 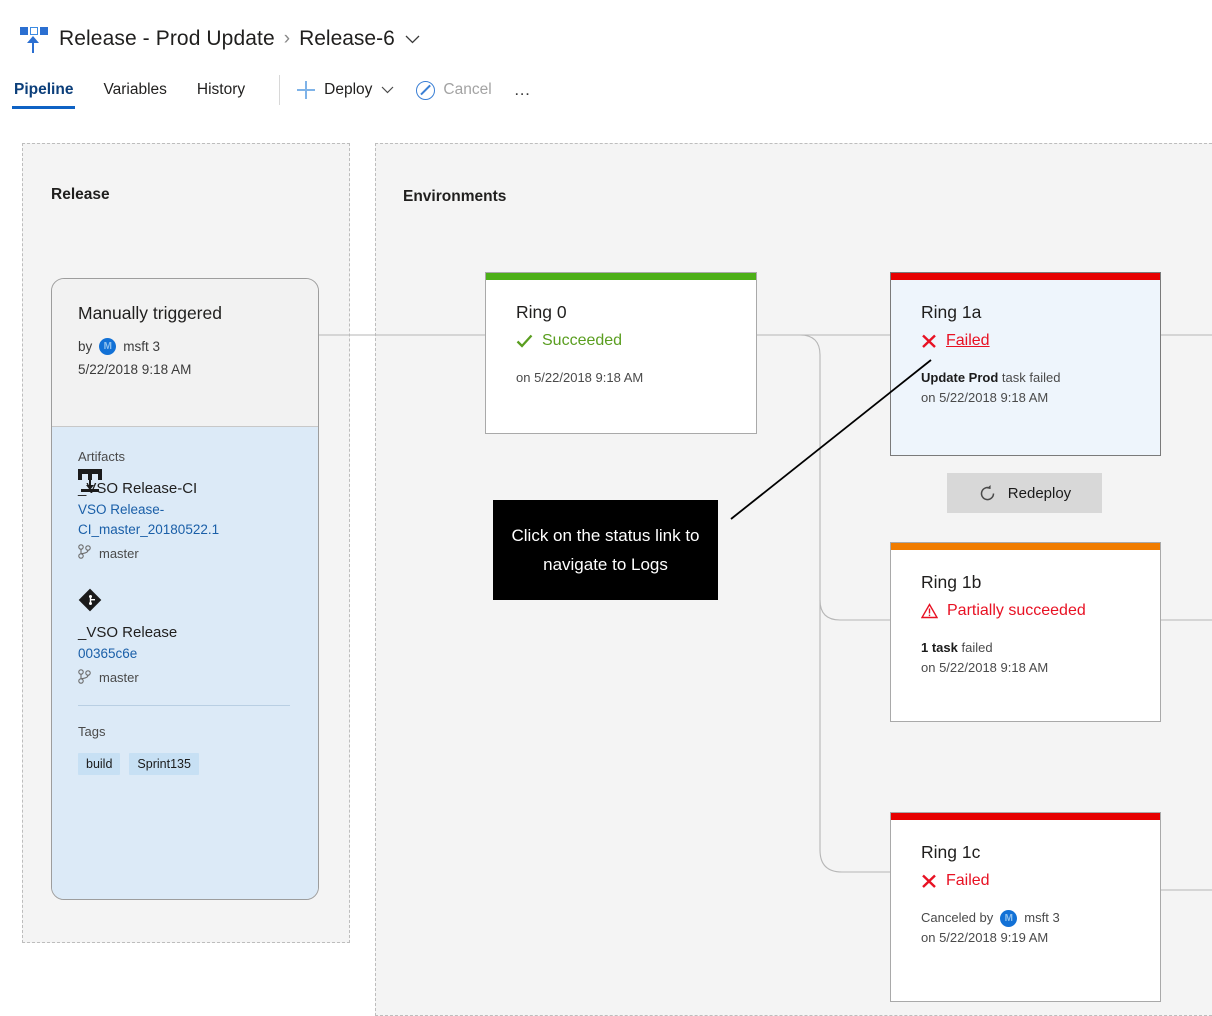 What do you see at coordinates (951, 852) in the screenshot?
I see `environment-name: Ring 1c` at bounding box center [951, 852].